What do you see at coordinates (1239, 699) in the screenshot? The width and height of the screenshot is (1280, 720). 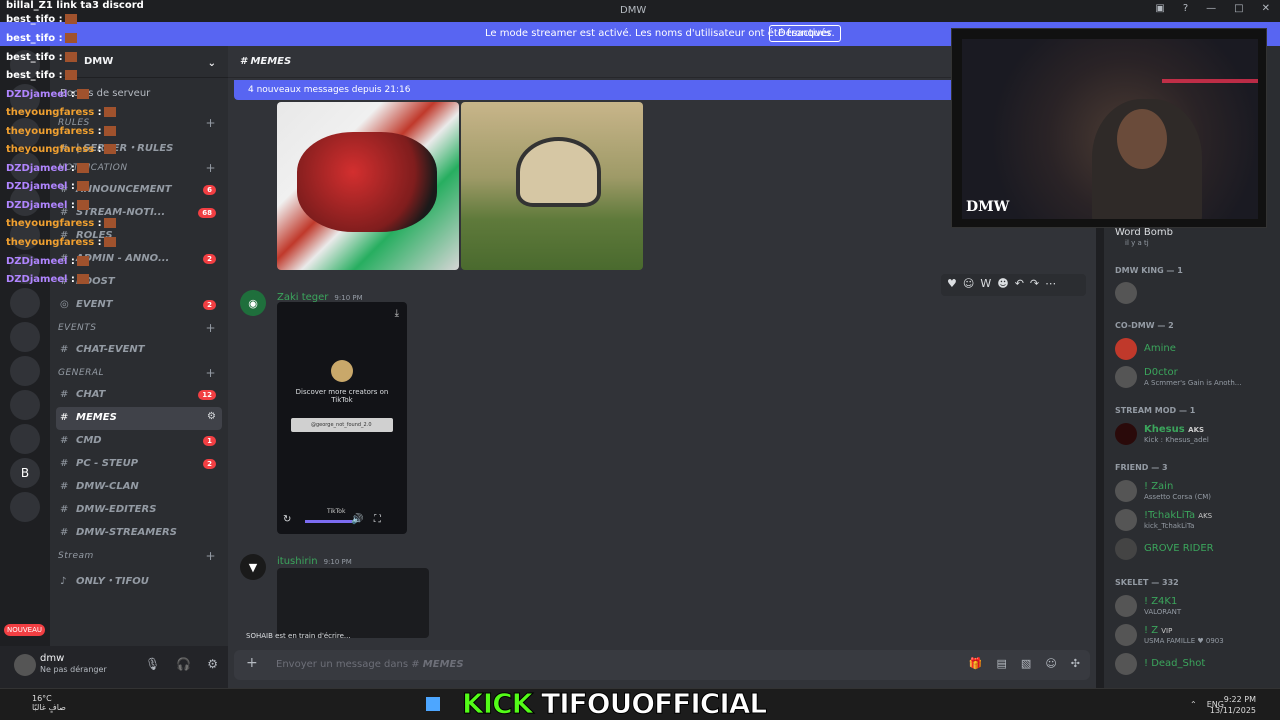 I see `clock-time: 9:22 PM` at bounding box center [1239, 699].